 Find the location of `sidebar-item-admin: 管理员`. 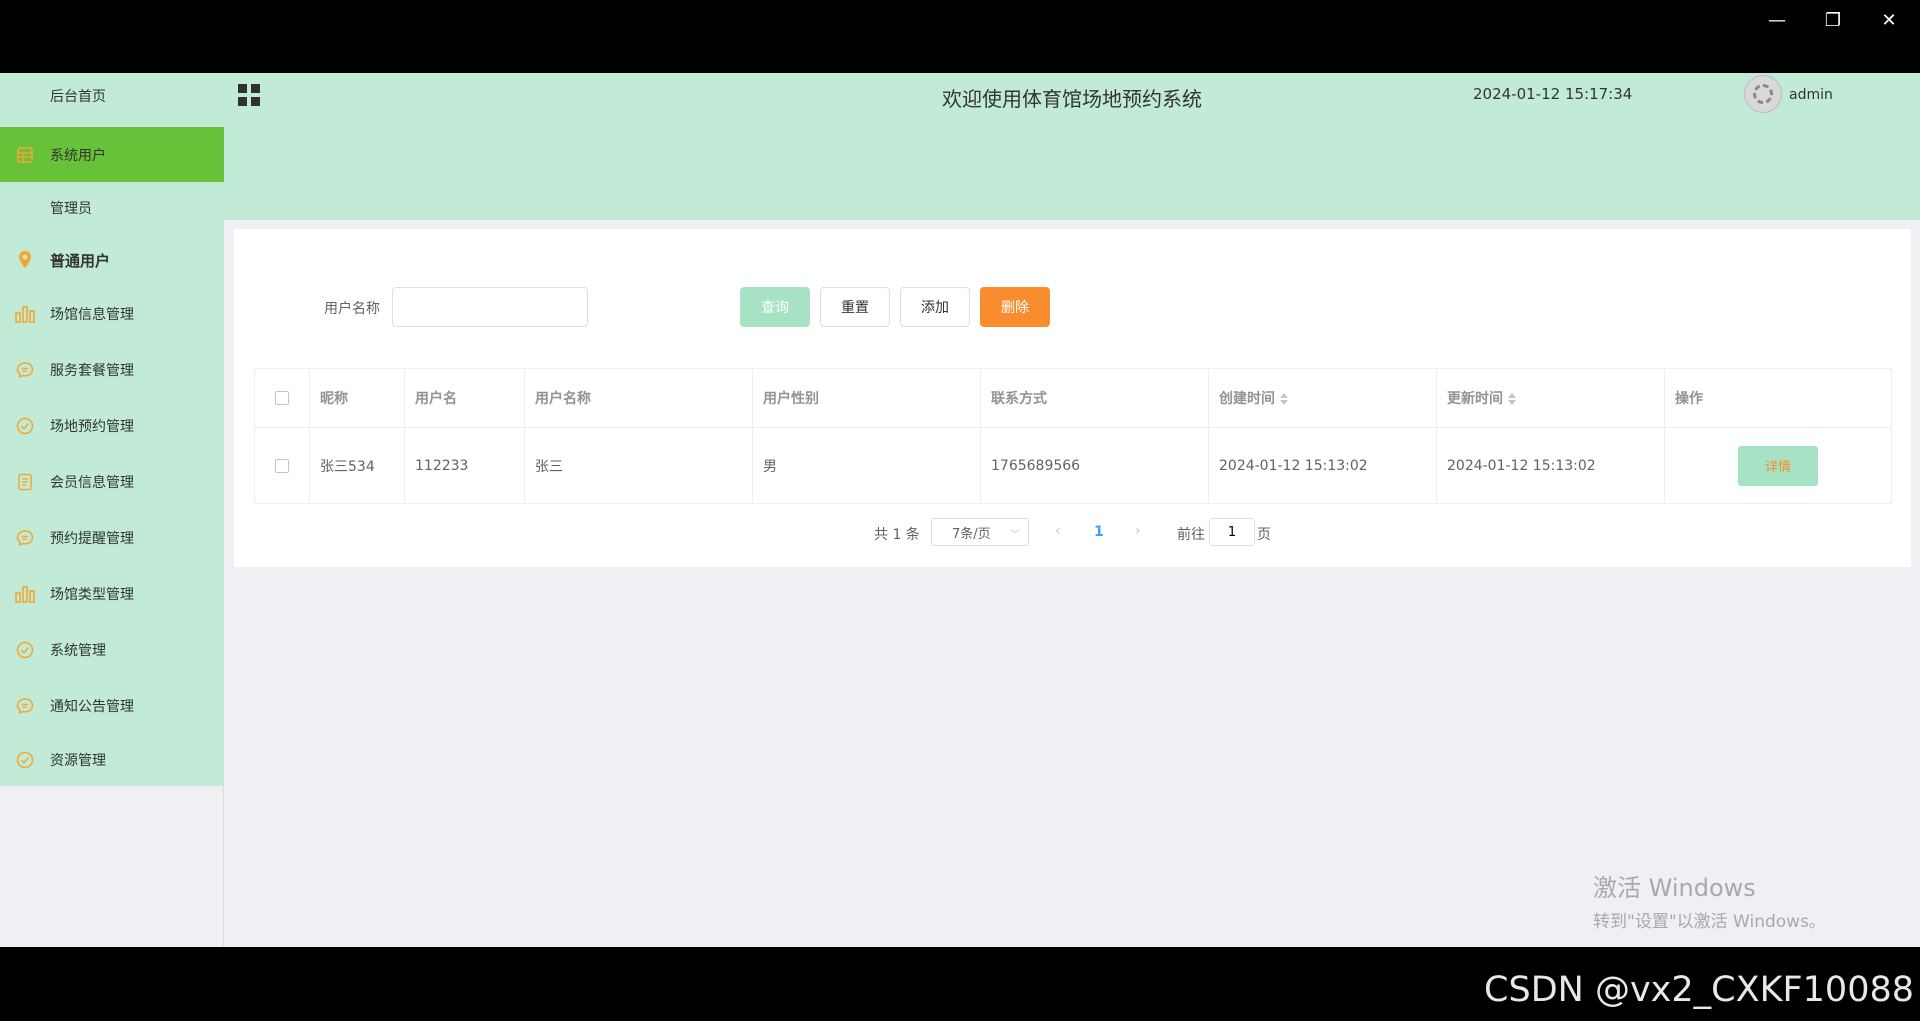

sidebar-item-admin: 管理员 is located at coordinates (112, 208).